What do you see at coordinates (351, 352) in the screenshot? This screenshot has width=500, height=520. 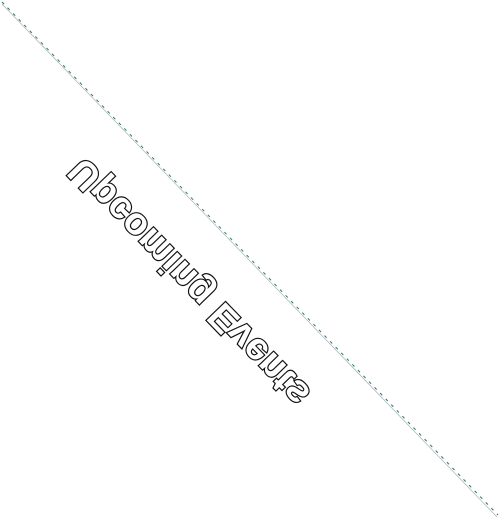 I see `event-card-title: Defence 102` at bounding box center [351, 352].